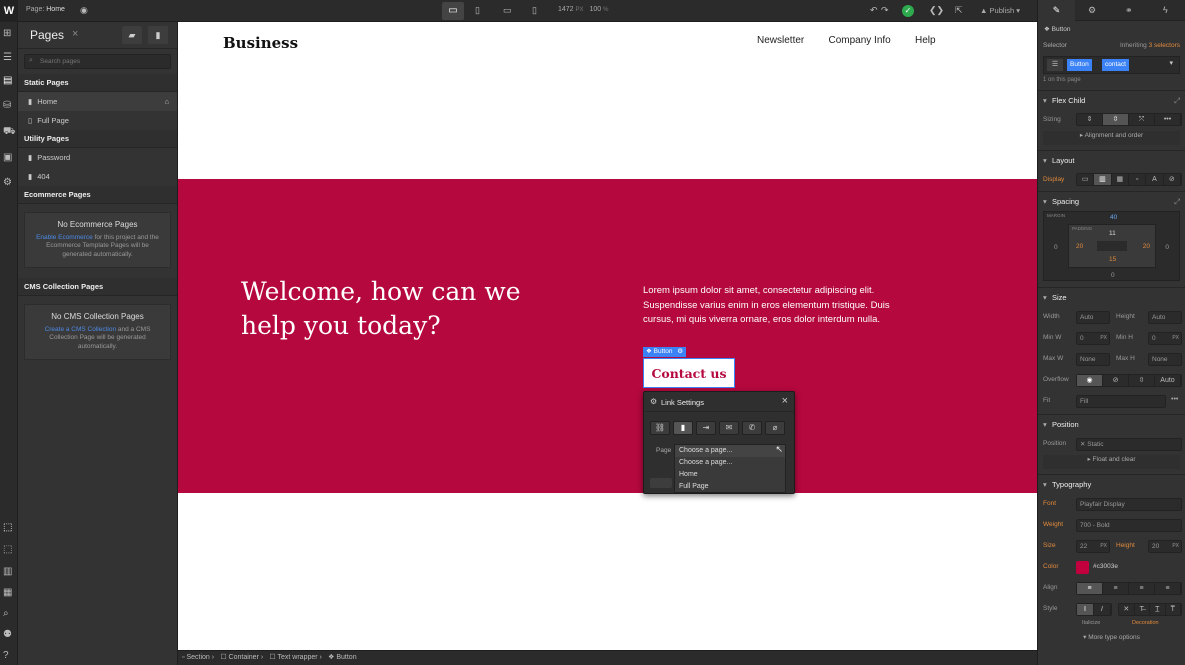  Describe the element at coordinates (7, 634) in the screenshot. I see `audit-icon: ⚉` at that location.